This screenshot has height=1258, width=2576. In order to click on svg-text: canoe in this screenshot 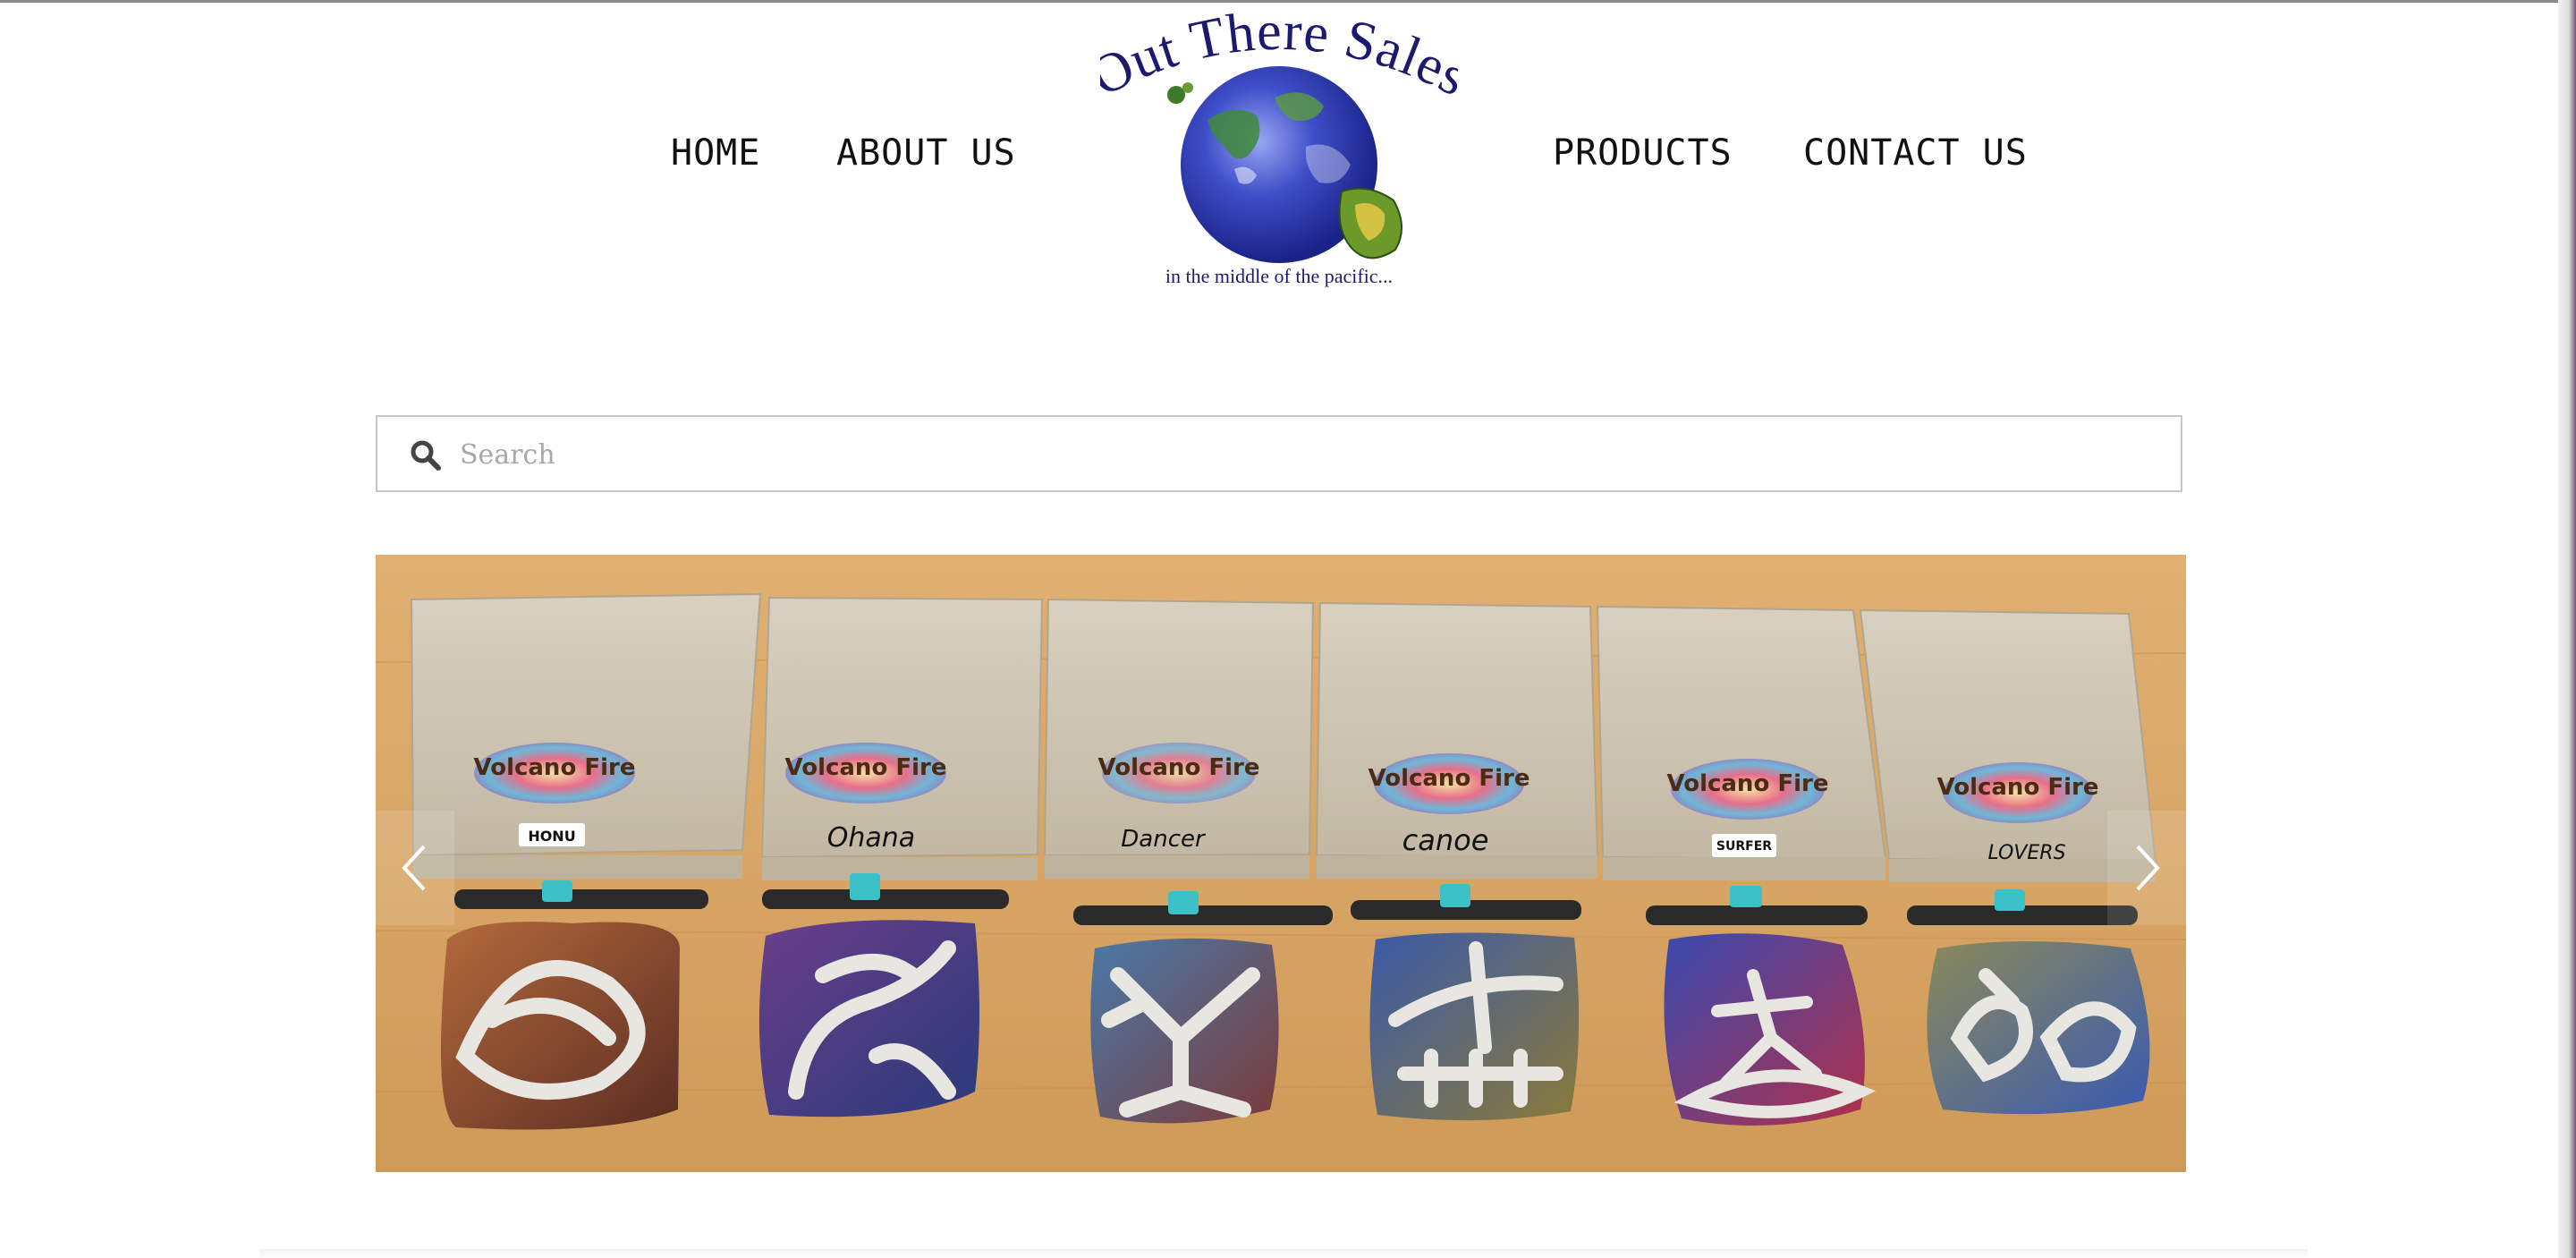, I will do `click(1445, 840)`.